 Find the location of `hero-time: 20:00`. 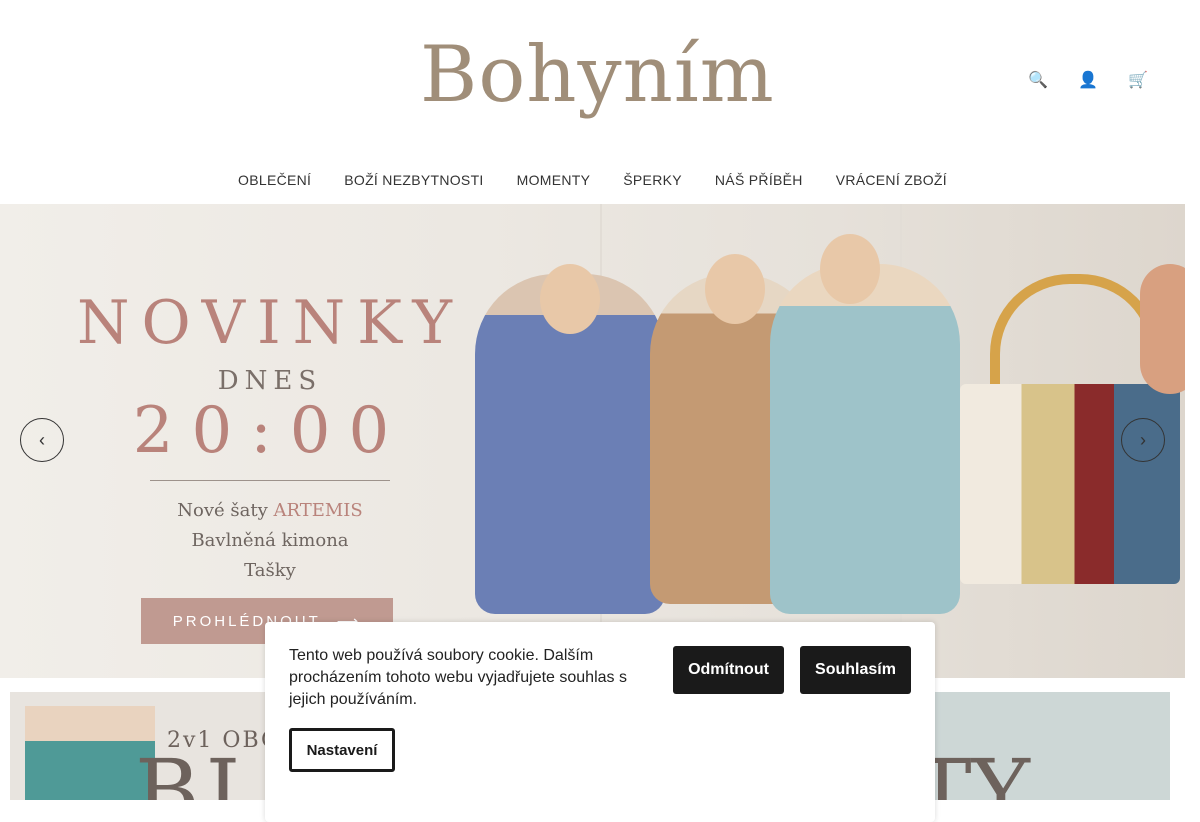

hero-time: 20:00 is located at coordinates (270, 431).